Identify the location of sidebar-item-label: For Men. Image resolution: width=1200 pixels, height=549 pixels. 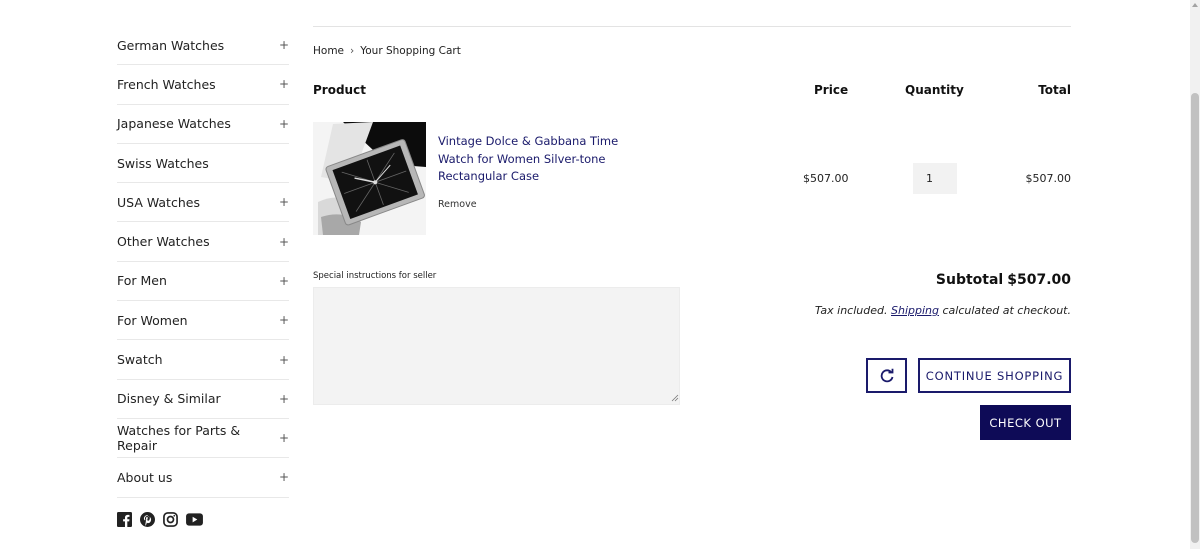
(142, 281).